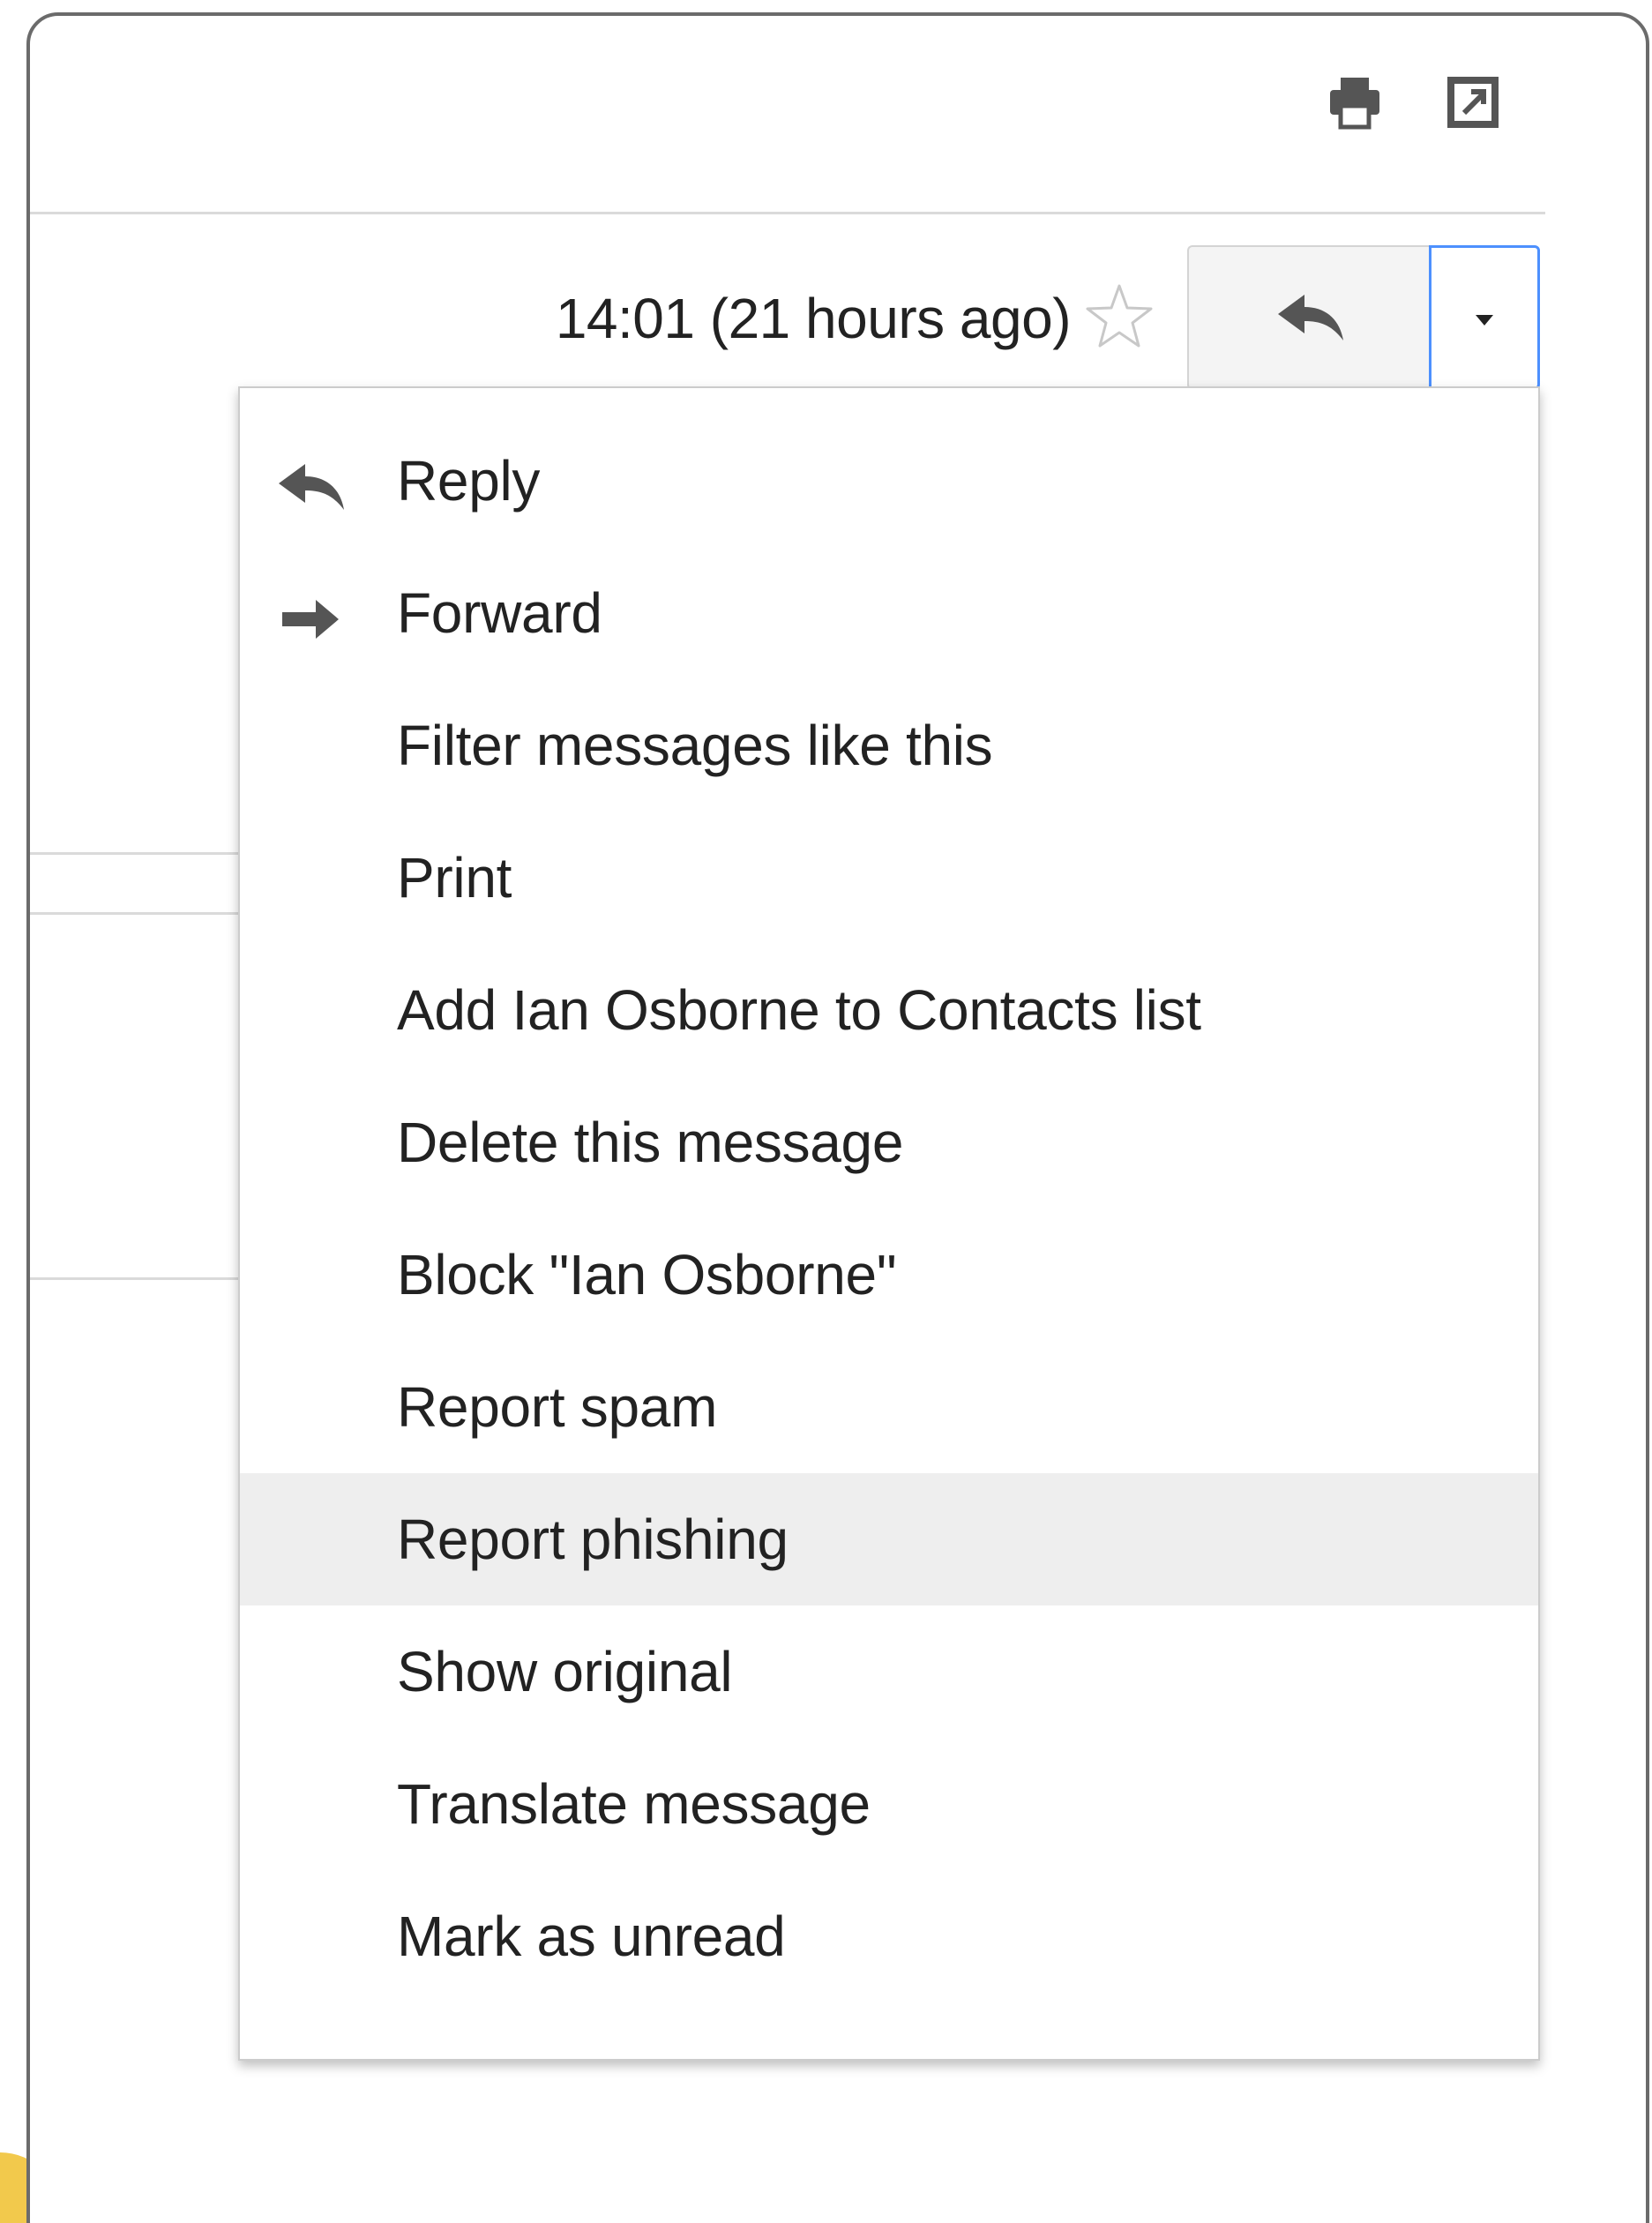 The image size is (1652, 2223). I want to click on menu-item-mark-unread: Mark as unread, so click(889, 1936).